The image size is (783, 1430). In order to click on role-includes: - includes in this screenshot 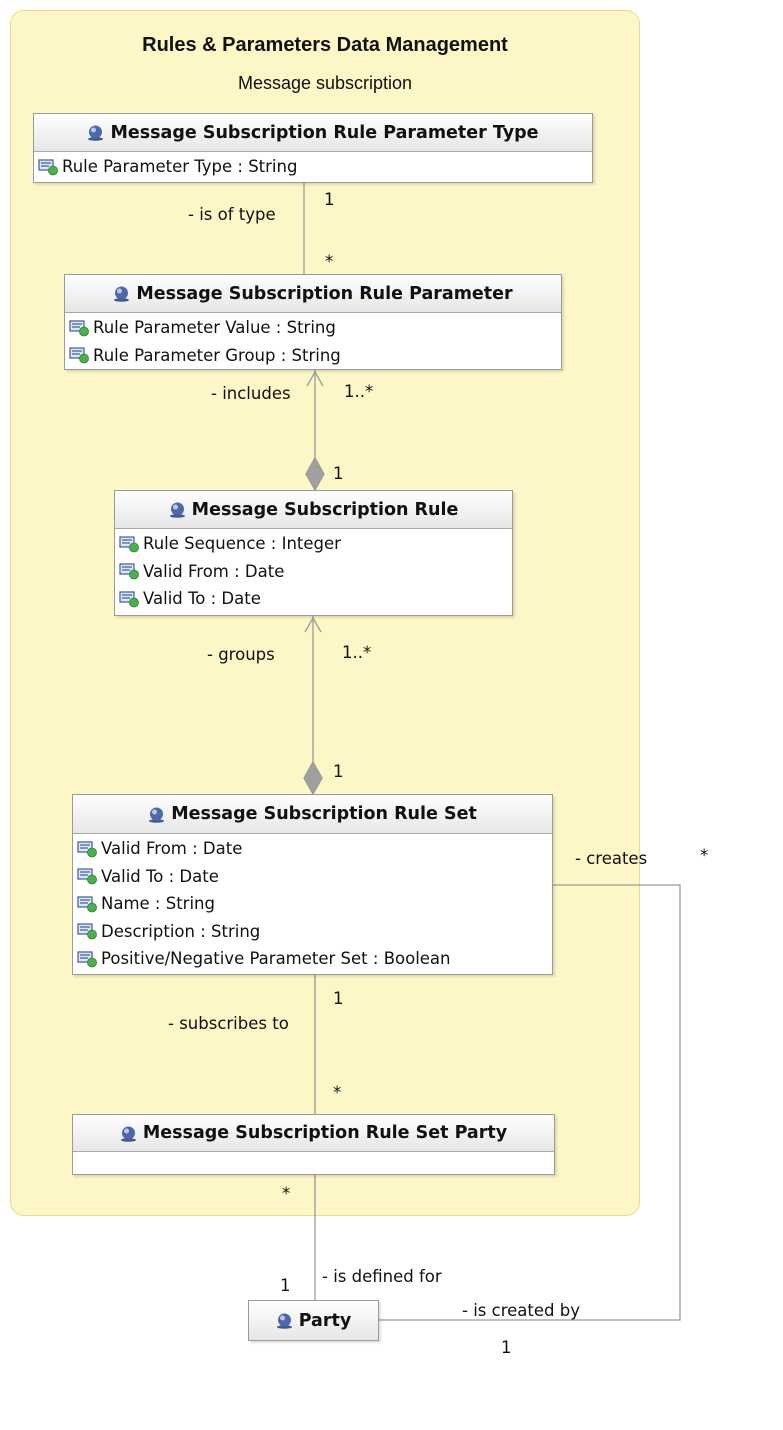, I will do `click(251, 393)`.